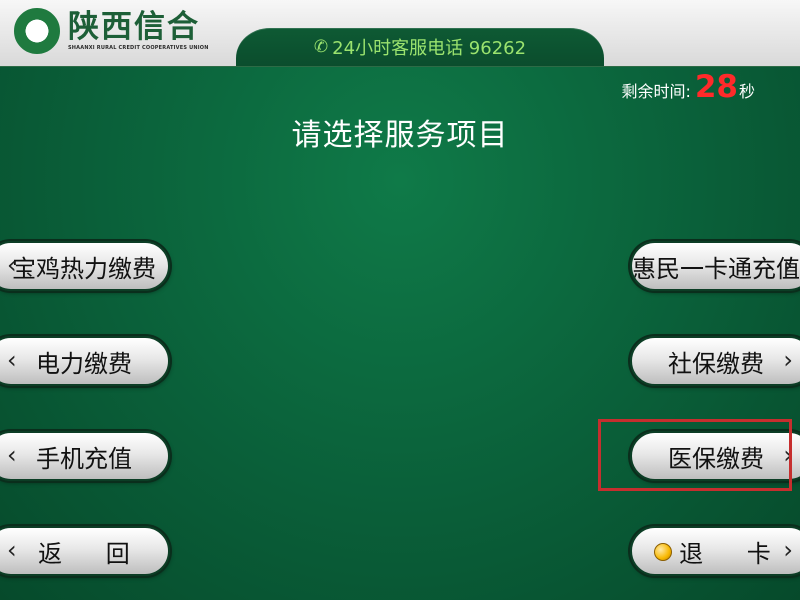  What do you see at coordinates (695, 455) in the screenshot?
I see `selected-option-highlight` at bounding box center [695, 455].